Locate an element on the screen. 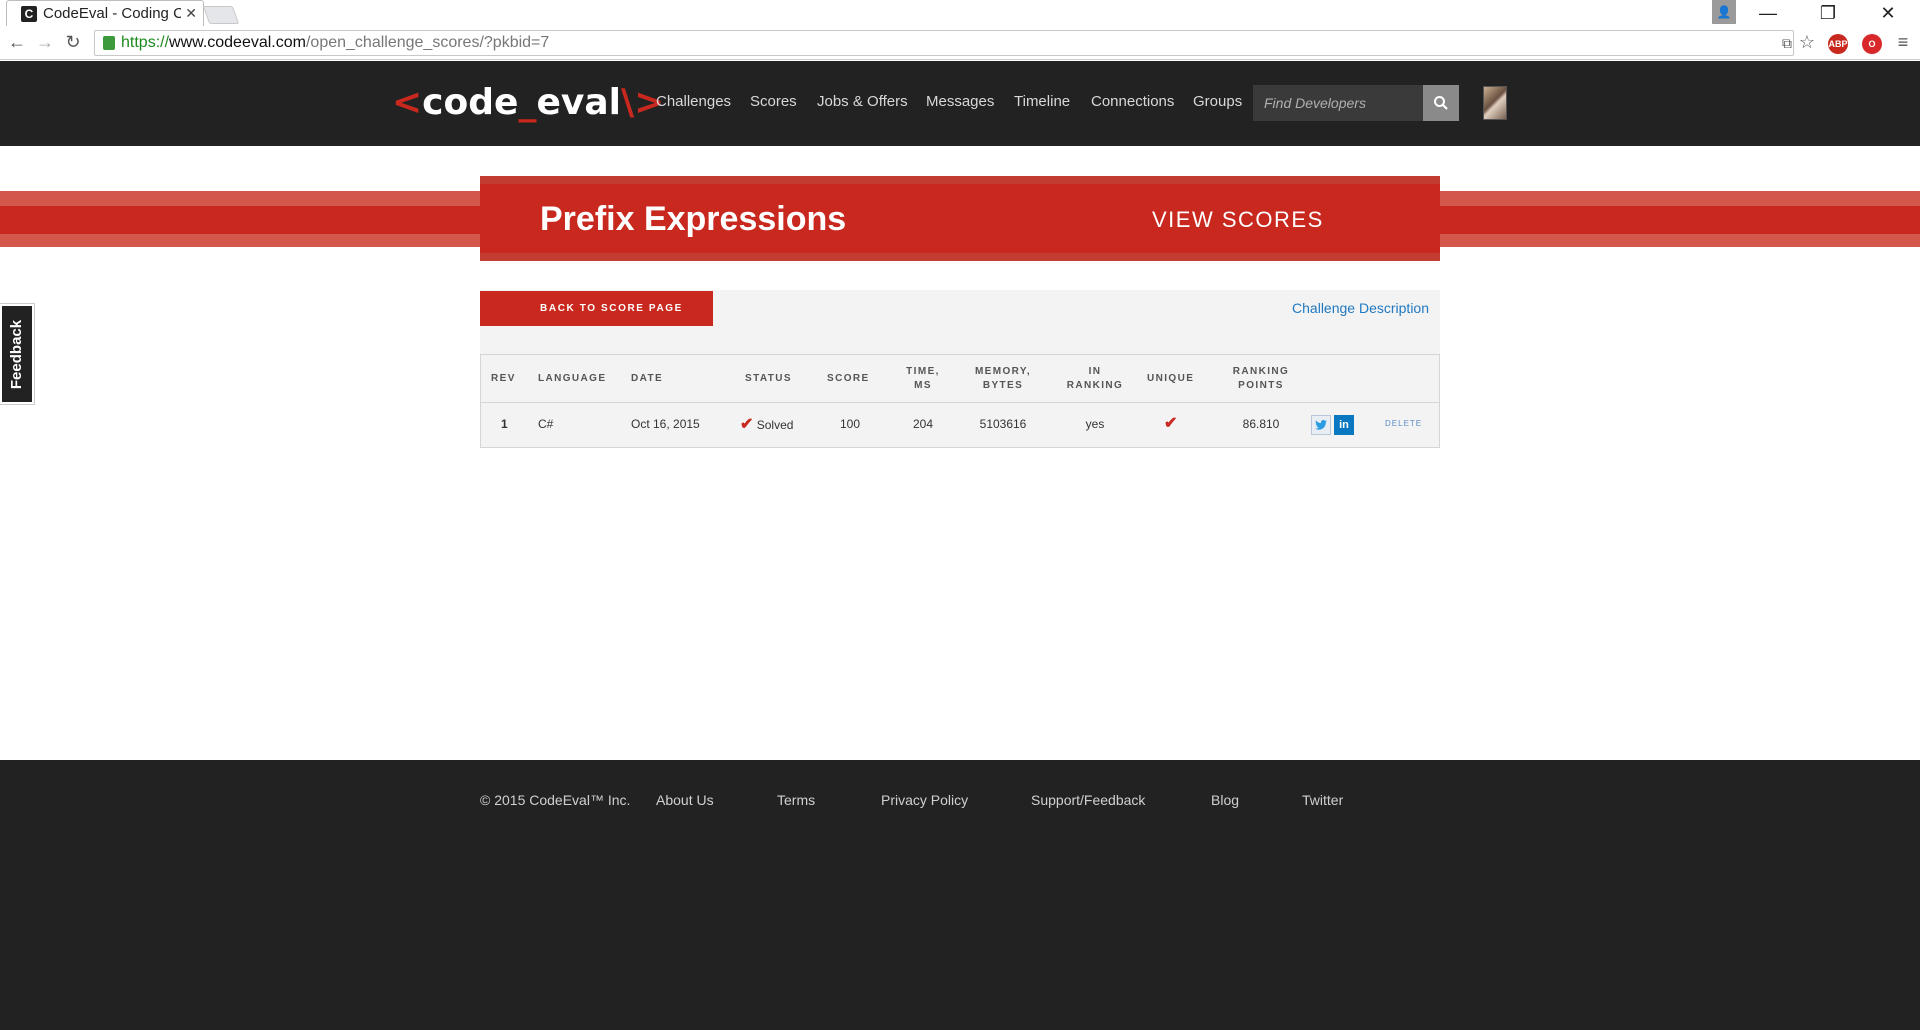 This screenshot has height=1030, width=1920. challenge-description-link: Challenge Description is located at coordinates (1360, 308).